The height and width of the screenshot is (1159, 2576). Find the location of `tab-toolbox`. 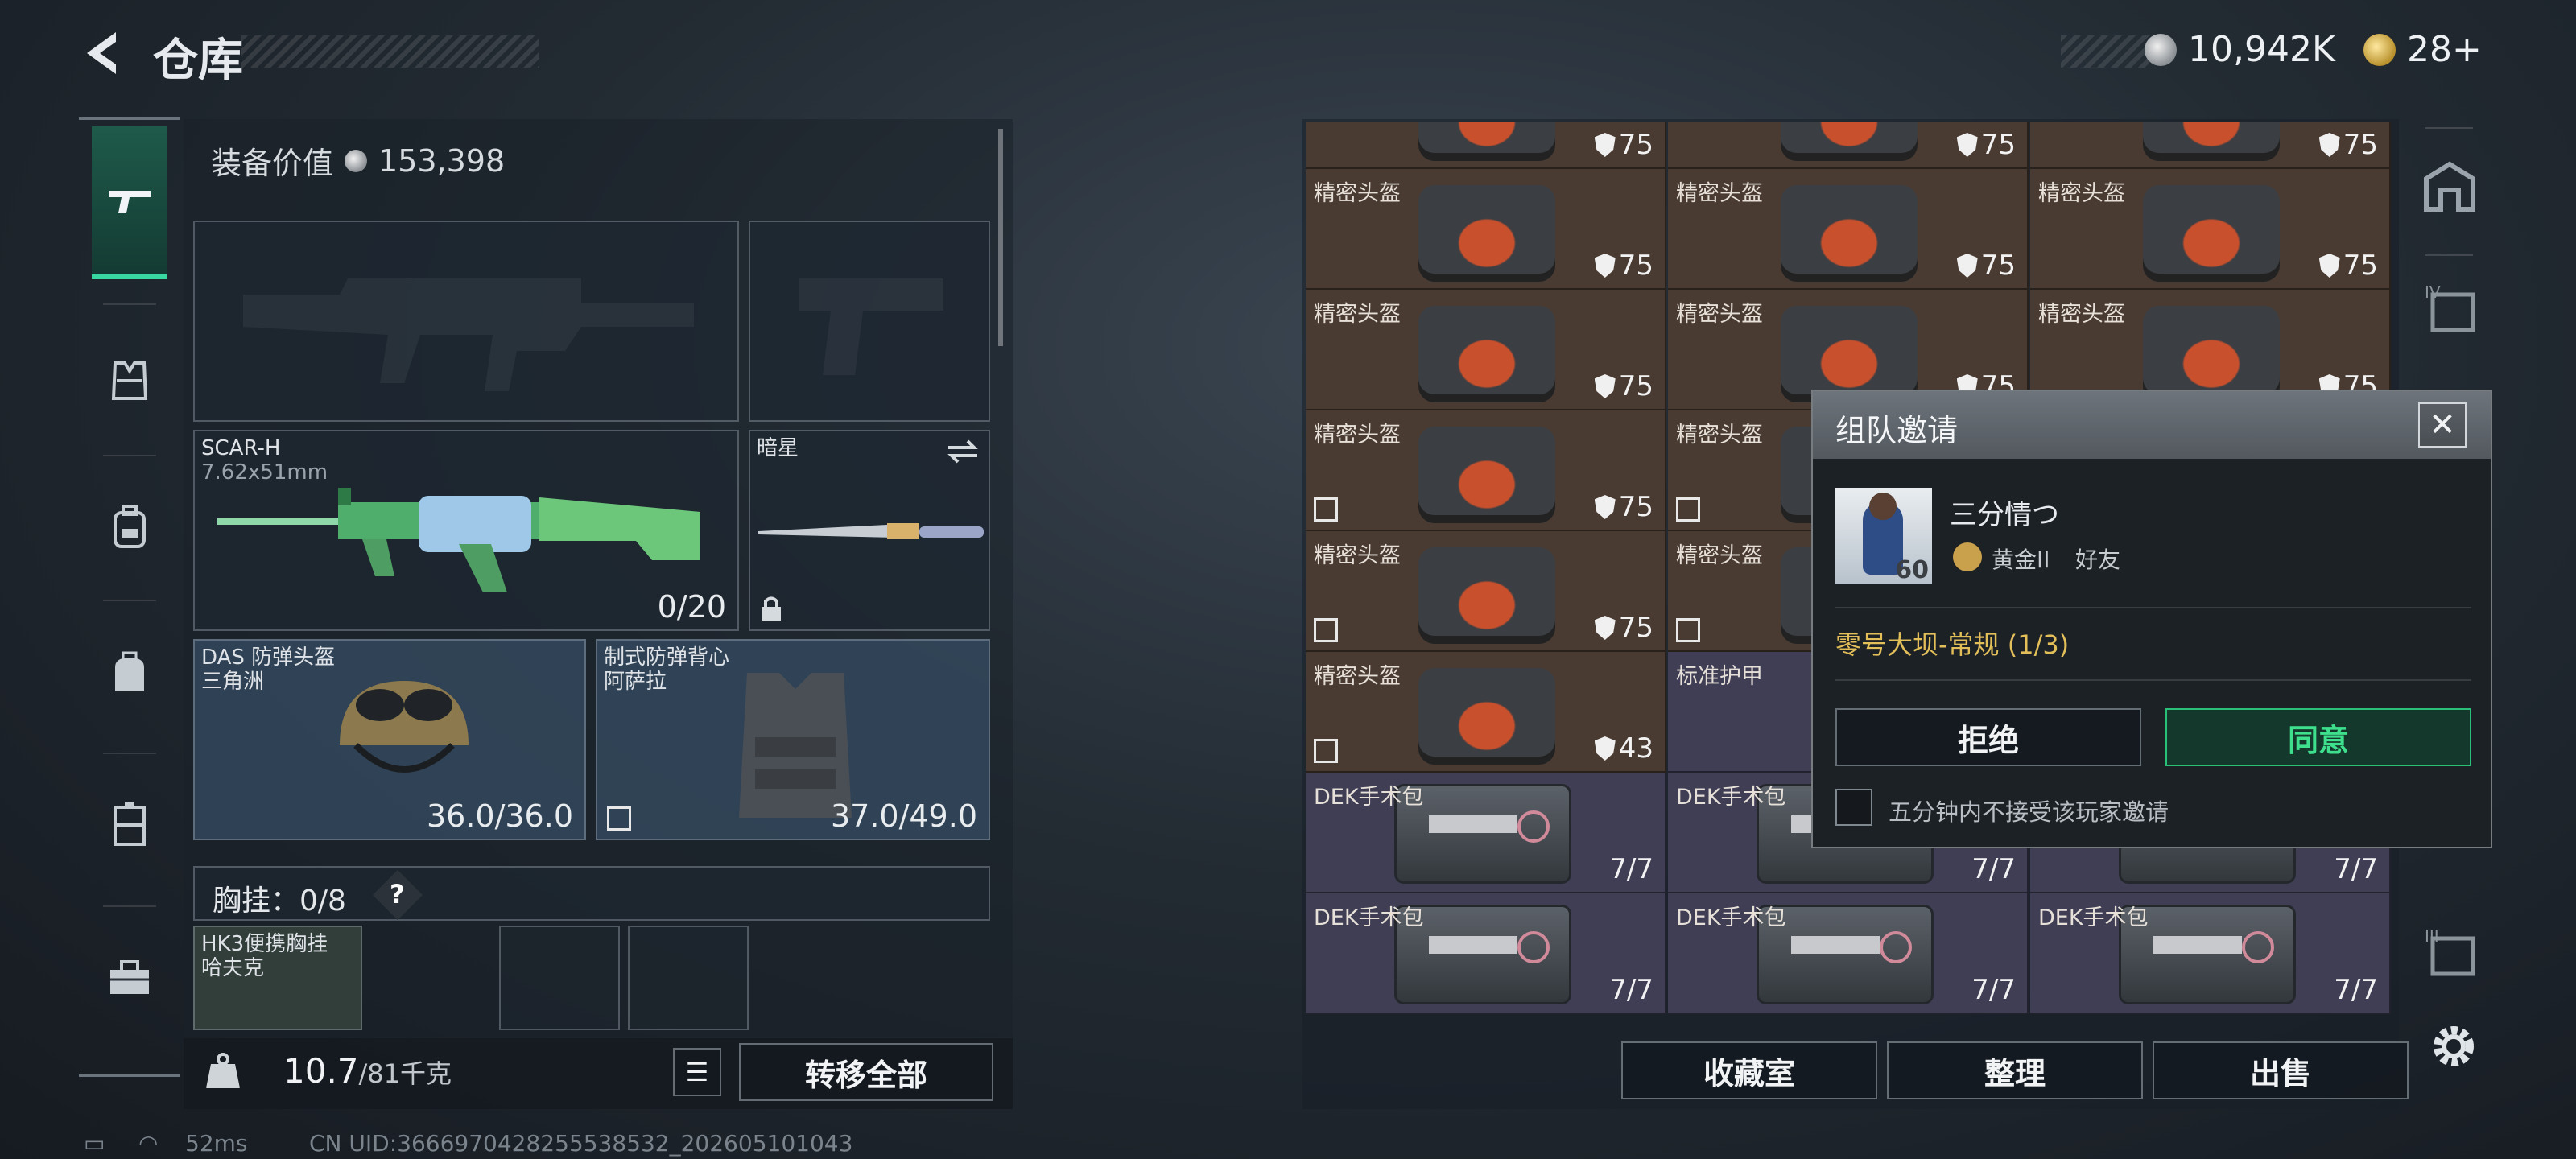

tab-toolbox is located at coordinates (129, 978).